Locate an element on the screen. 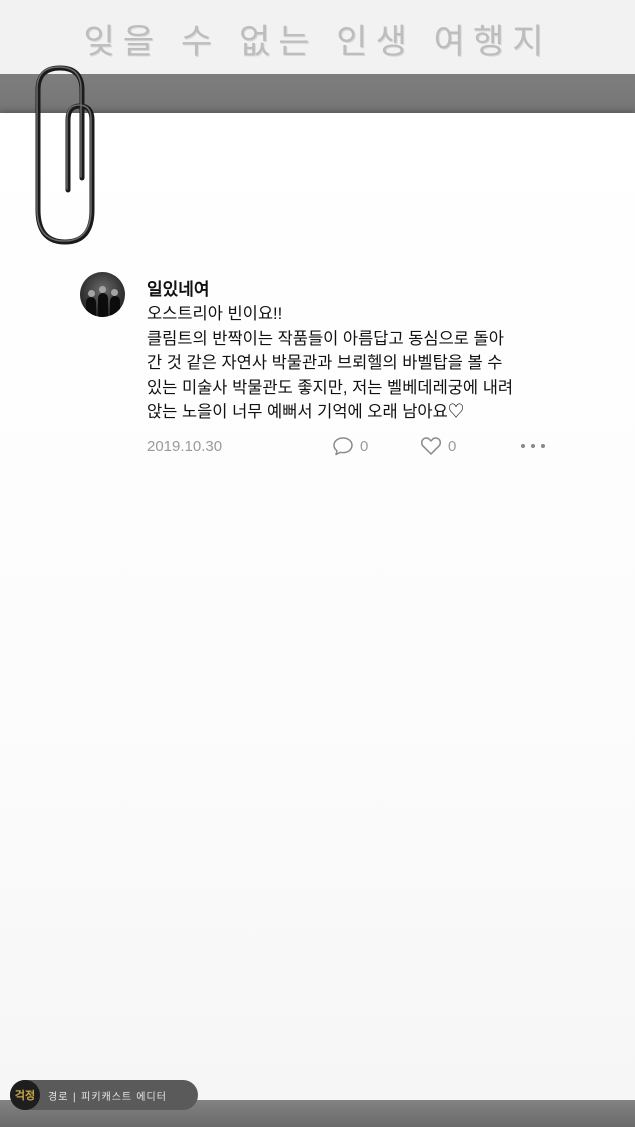  like-count: 0 is located at coordinates (452, 446).